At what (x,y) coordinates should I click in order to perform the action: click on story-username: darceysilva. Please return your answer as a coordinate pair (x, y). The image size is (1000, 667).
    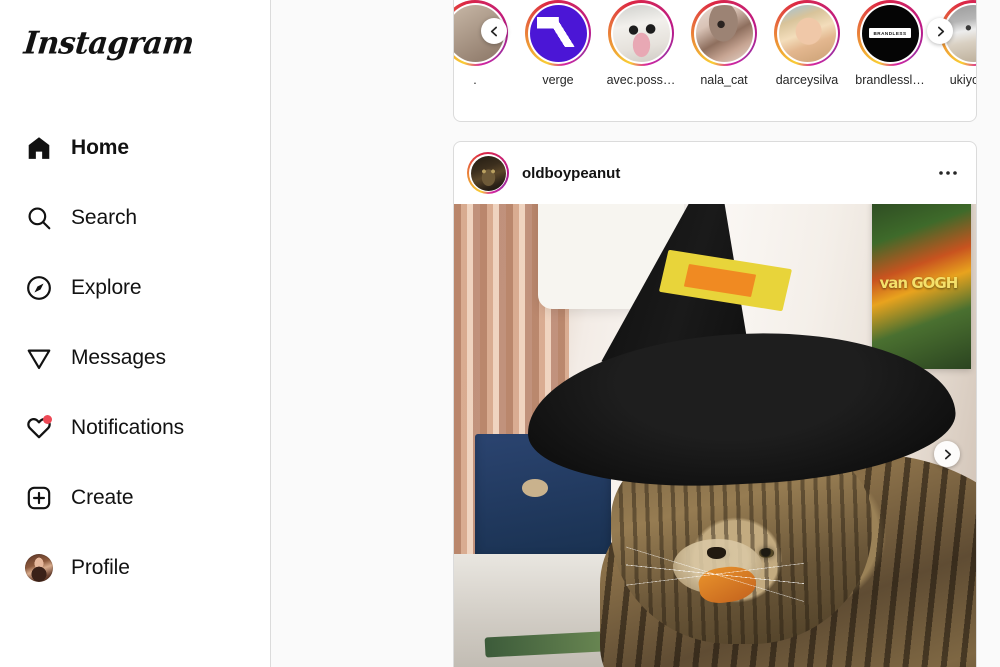
    Looking at the image, I should click on (807, 80).